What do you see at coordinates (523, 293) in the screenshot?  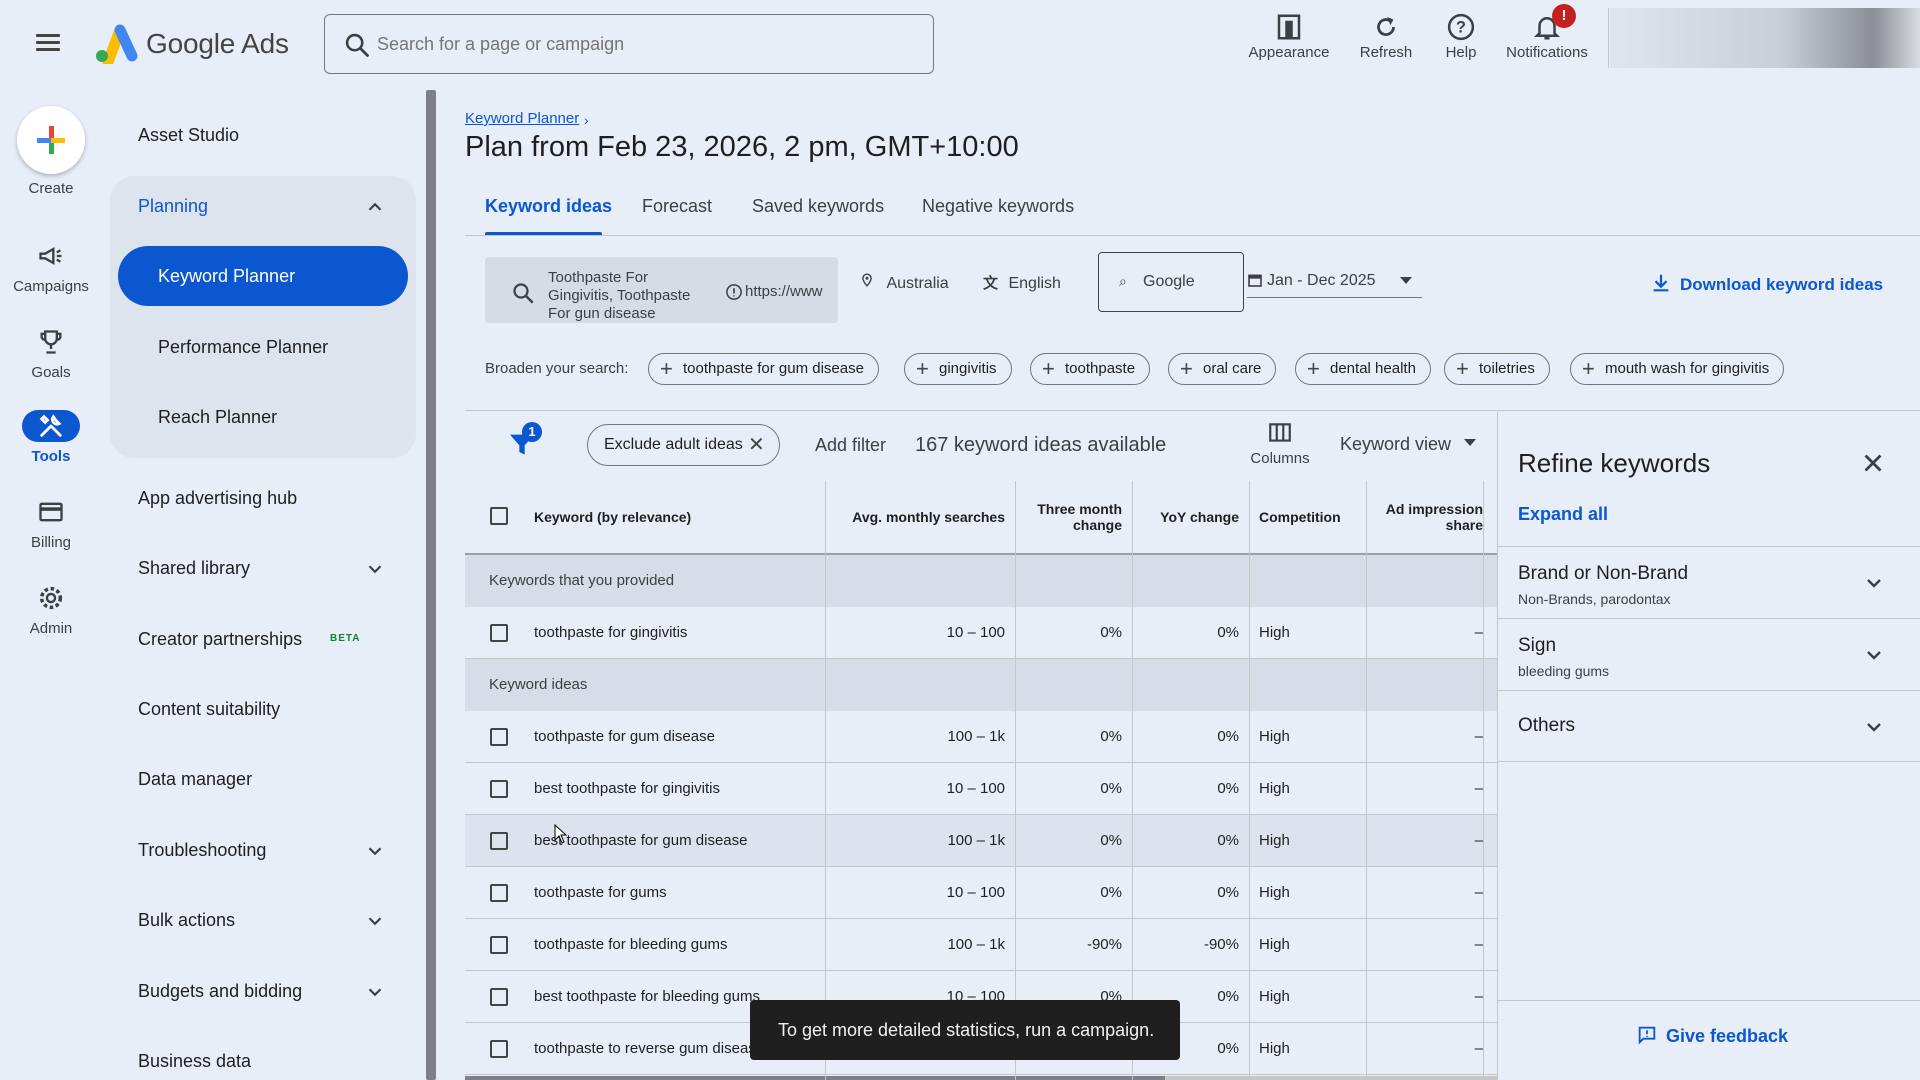 I see `search-icon` at bounding box center [523, 293].